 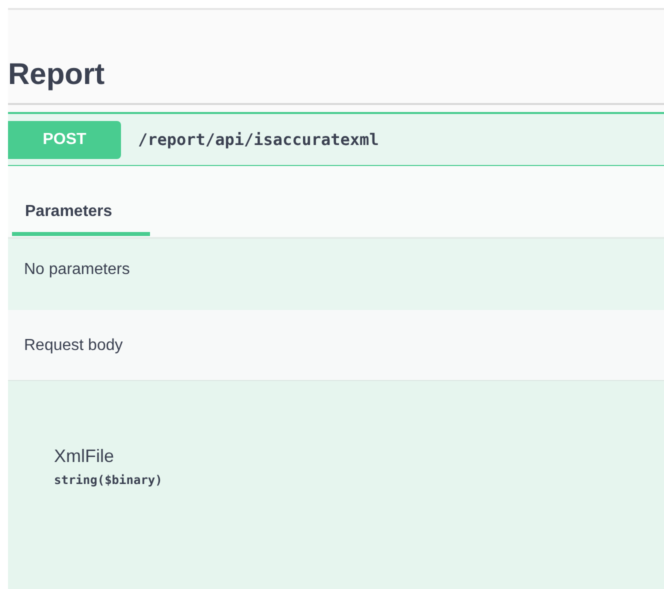 I want to click on endpoint-path: /report/api/isaccuratexml, so click(x=258, y=139).